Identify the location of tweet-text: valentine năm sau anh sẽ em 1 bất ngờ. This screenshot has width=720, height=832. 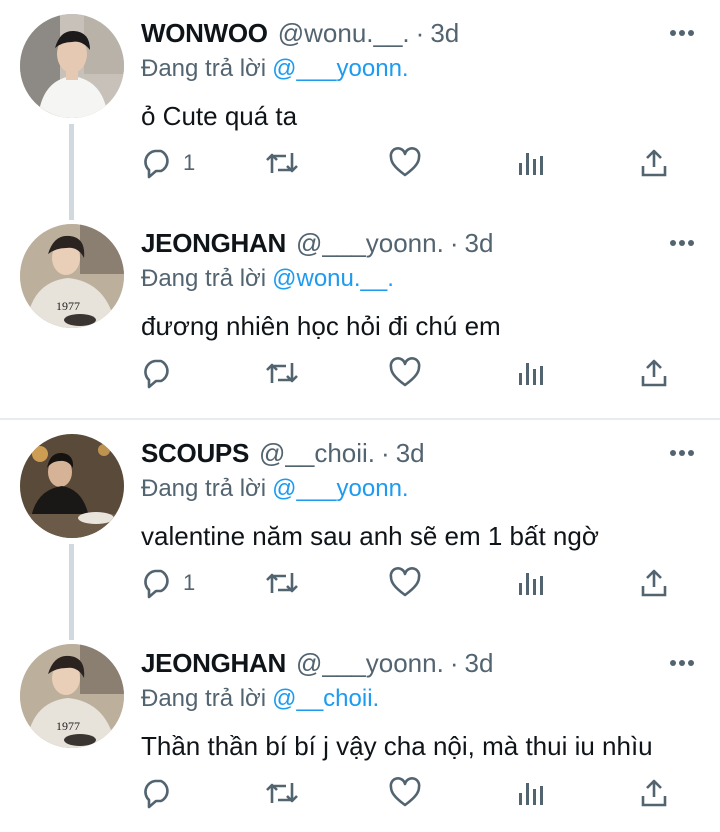
(370, 536).